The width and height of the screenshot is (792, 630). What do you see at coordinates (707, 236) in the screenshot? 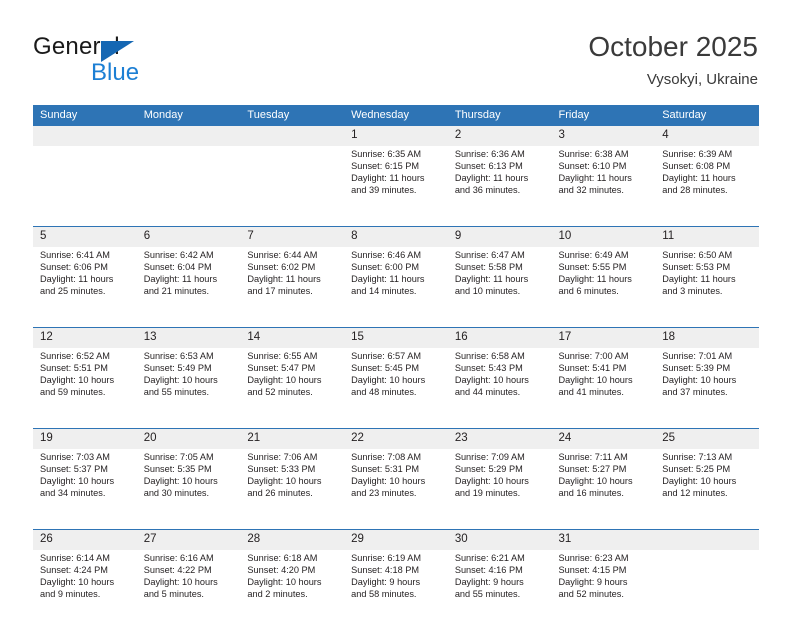
I see `day-number: 11` at bounding box center [707, 236].